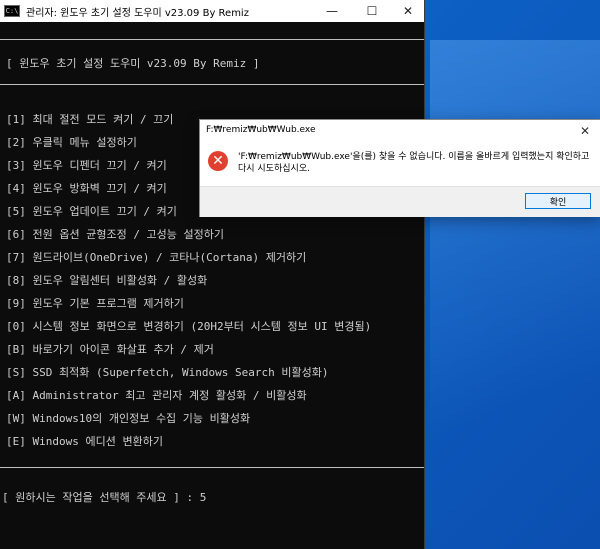  What do you see at coordinates (110, 349) in the screenshot?
I see `menu-item: [B] 바로가기 아이콘 화살표 추가 / 제거` at bounding box center [110, 349].